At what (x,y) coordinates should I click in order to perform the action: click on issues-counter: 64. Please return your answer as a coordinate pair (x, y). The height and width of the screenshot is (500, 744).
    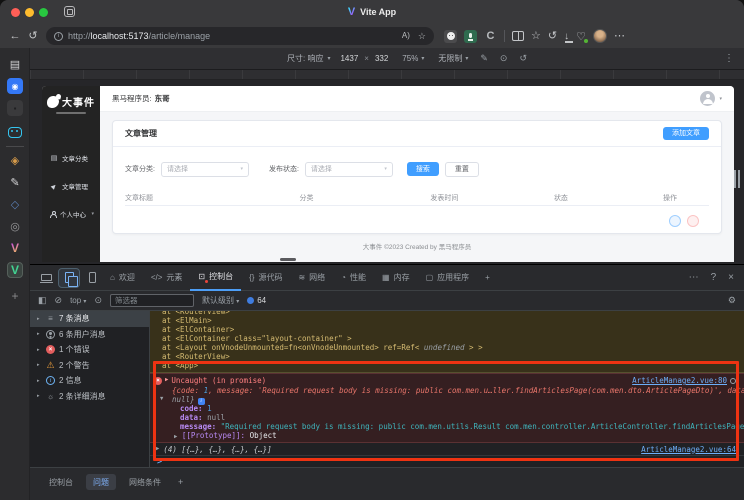
    Looking at the image, I should click on (256, 300).